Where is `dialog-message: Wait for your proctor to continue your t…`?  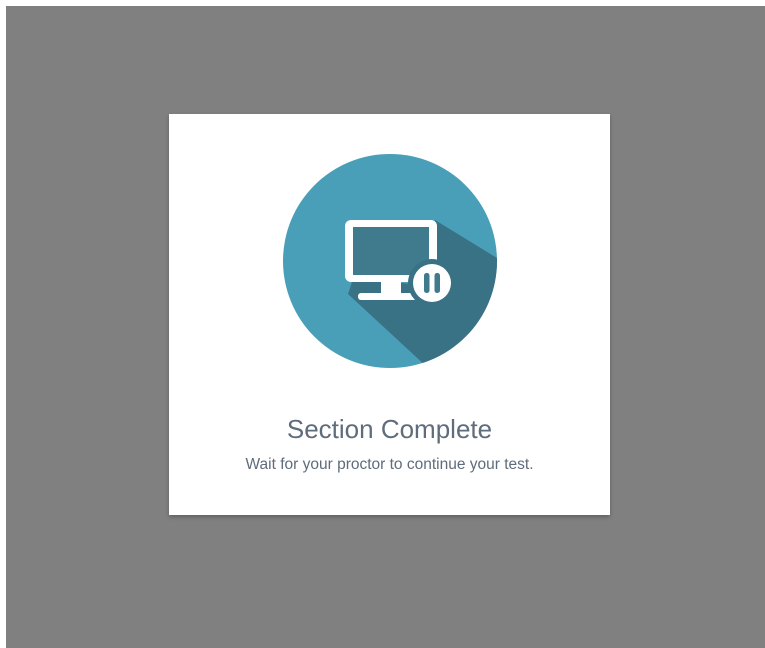 dialog-message: Wait for your proctor to continue your t… is located at coordinates (389, 464).